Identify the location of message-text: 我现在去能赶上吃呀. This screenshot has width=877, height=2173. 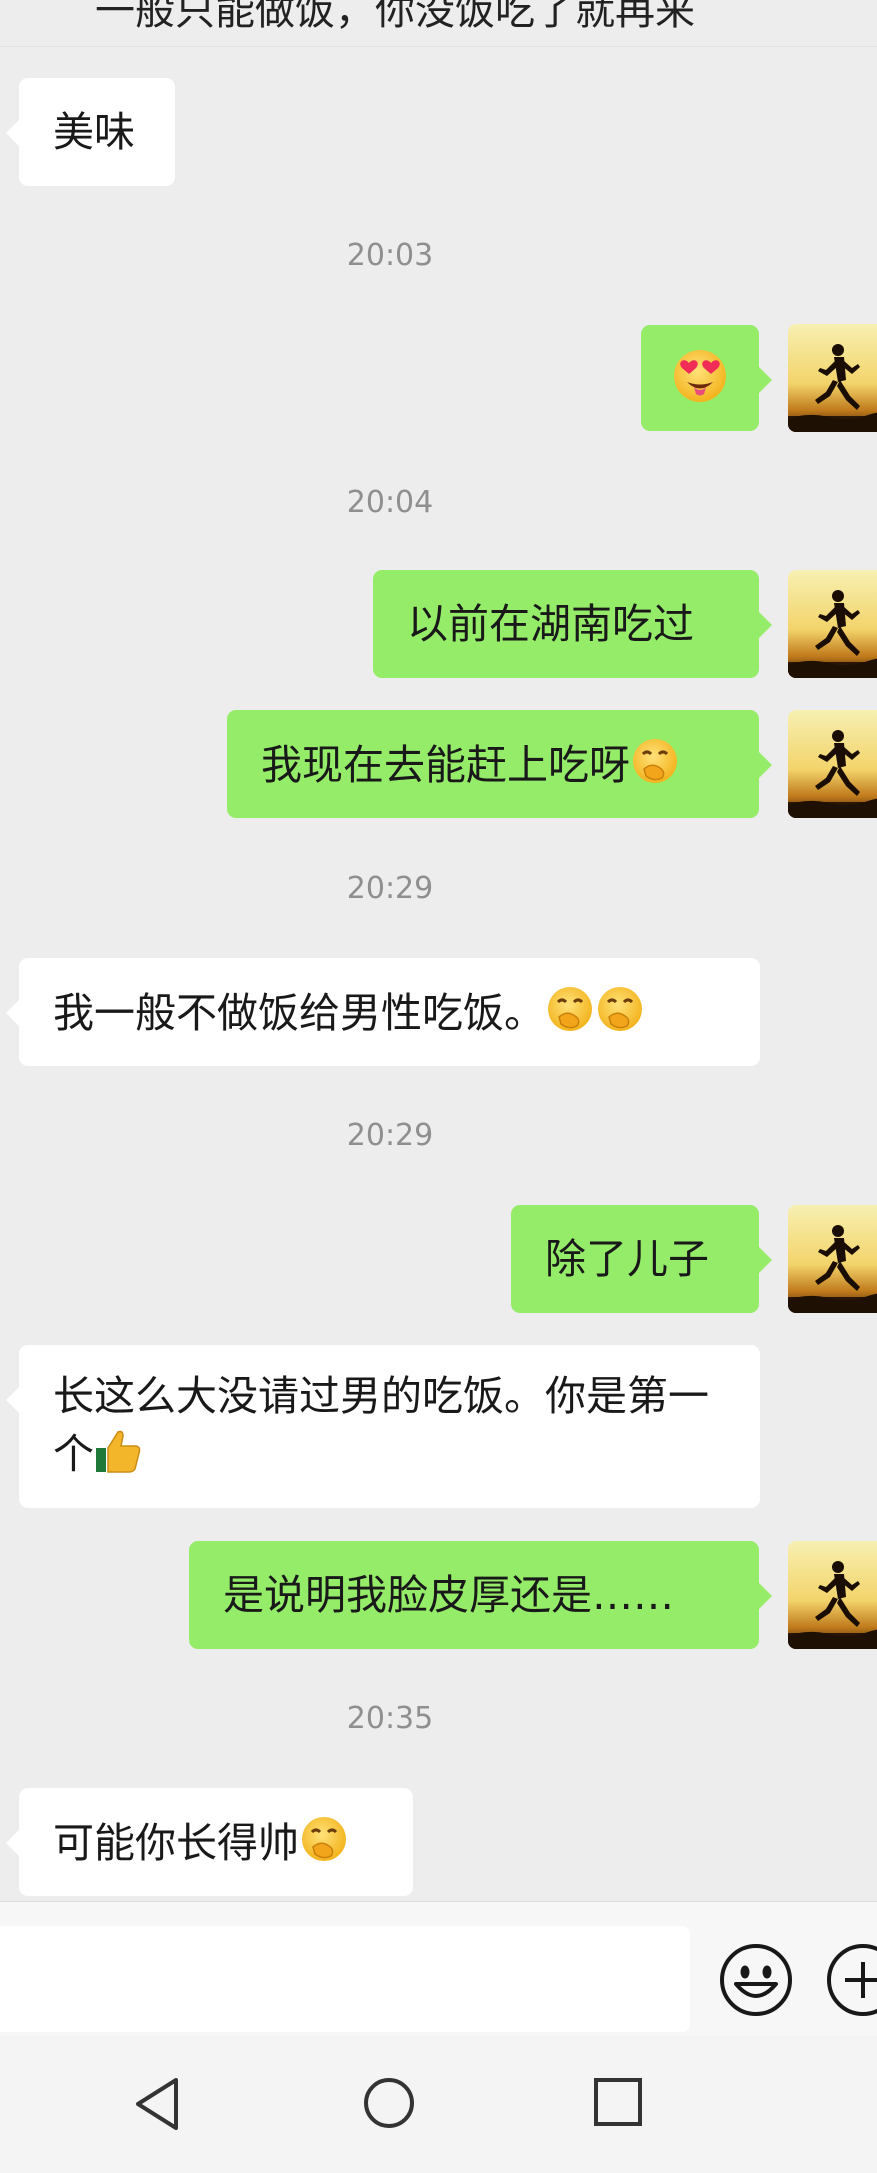
(445, 765).